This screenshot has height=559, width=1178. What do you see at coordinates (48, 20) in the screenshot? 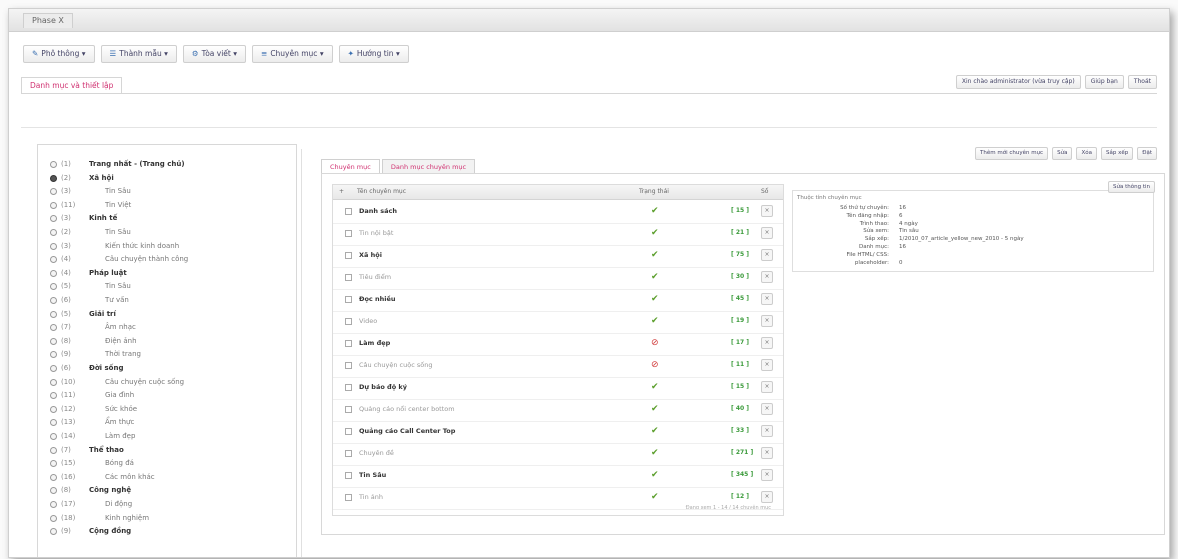
I see `window-tab: Phase X` at bounding box center [48, 20].